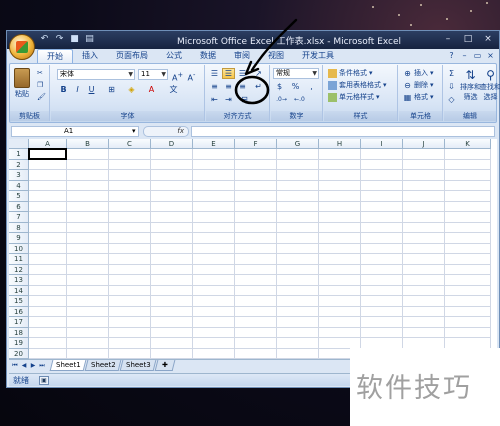 This screenshot has height=426, width=500. Describe the element at coordinates (19, 280) in the screenshot. I see `row-header: 13` at that location.